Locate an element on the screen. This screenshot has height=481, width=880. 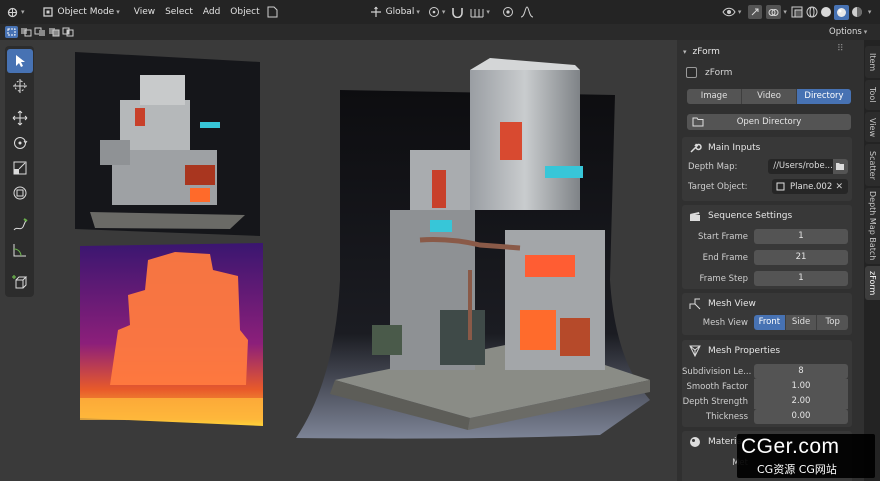
cursor-tool is located at coordinates (20, 86).